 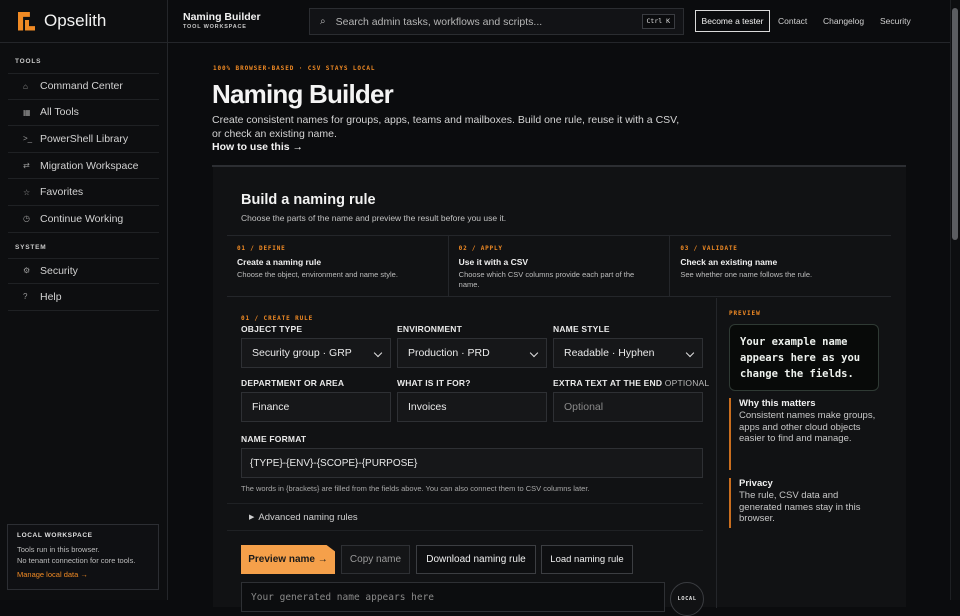 I want to click on generated-name-output: Your generated name appears here, so click(x=453, y=597).